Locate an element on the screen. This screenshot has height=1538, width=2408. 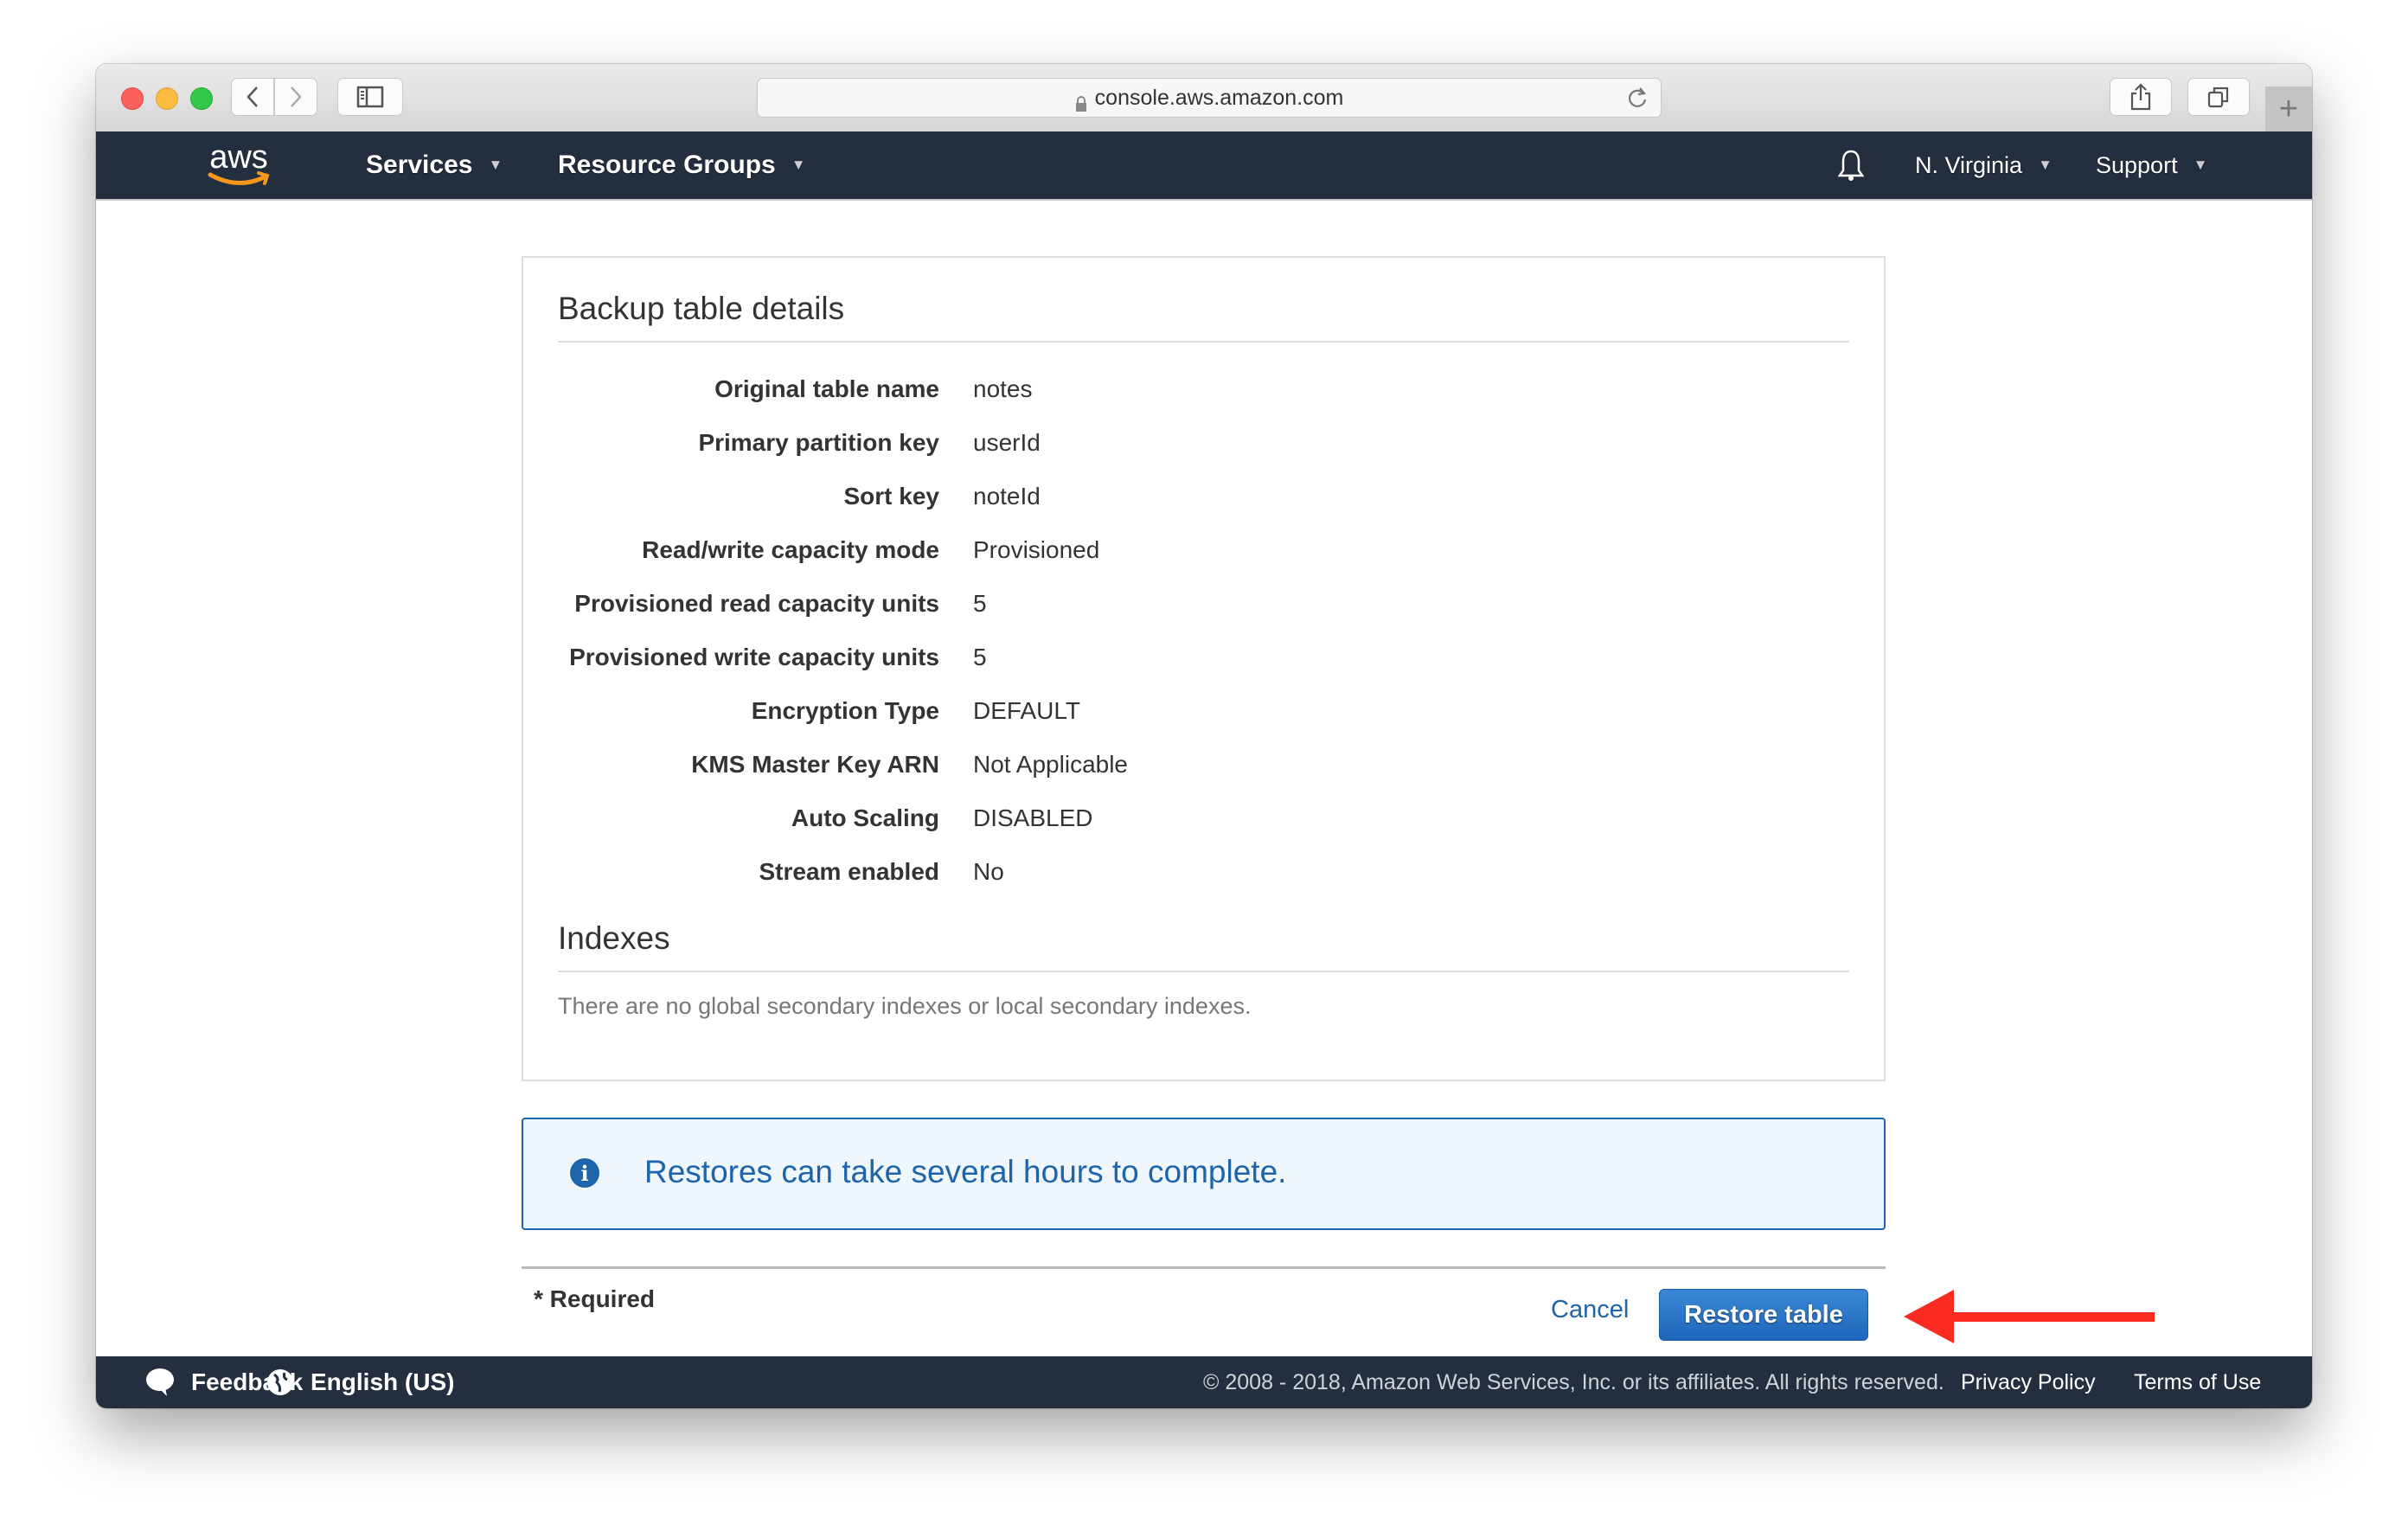
detail-row: Primary partition key userId is located at coordinates (1203, 447).